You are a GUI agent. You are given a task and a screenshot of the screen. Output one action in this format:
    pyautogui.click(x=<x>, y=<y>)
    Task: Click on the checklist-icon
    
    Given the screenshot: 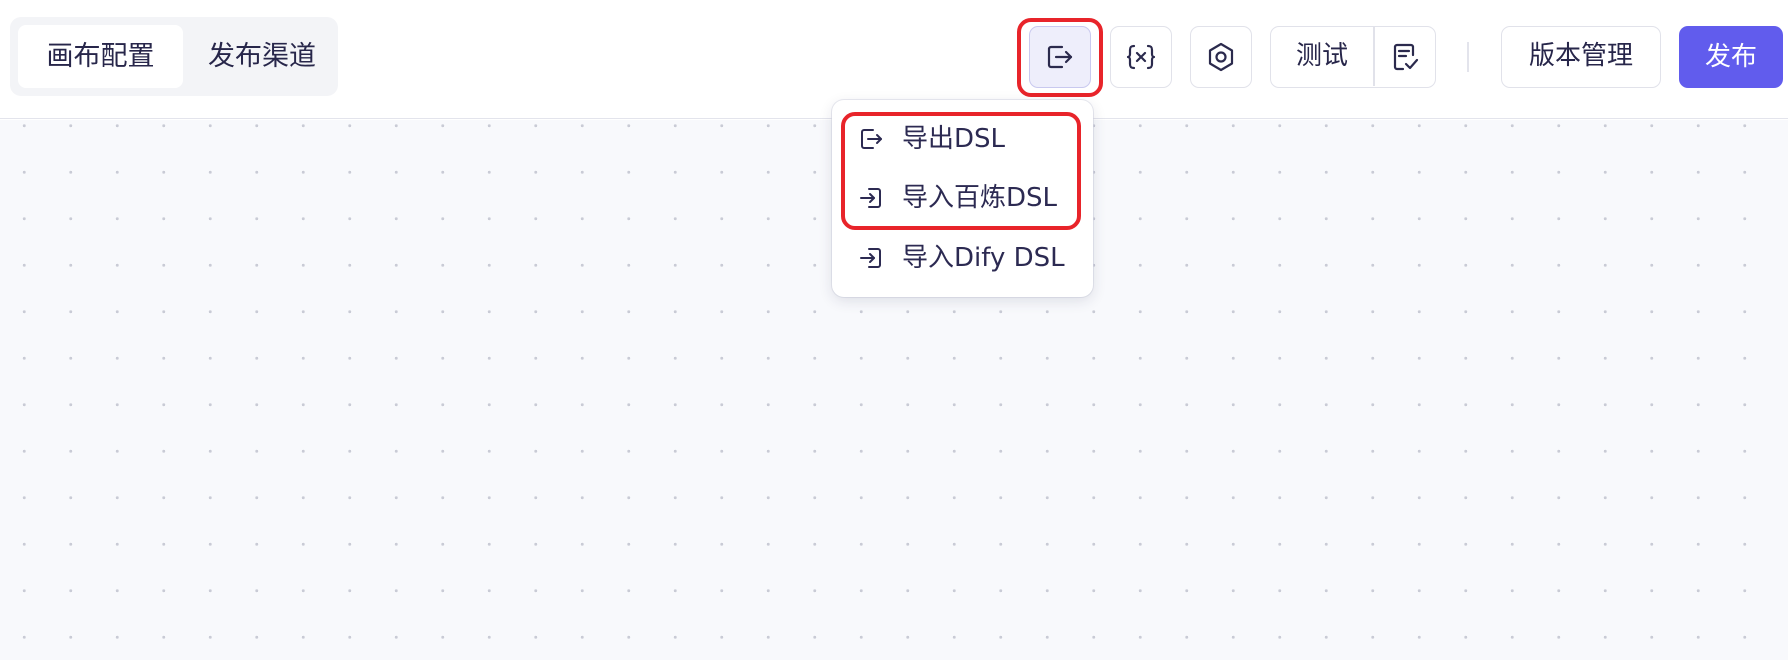 What is the action you would take?
    pyautogui.click(x=1405, y=56)
    